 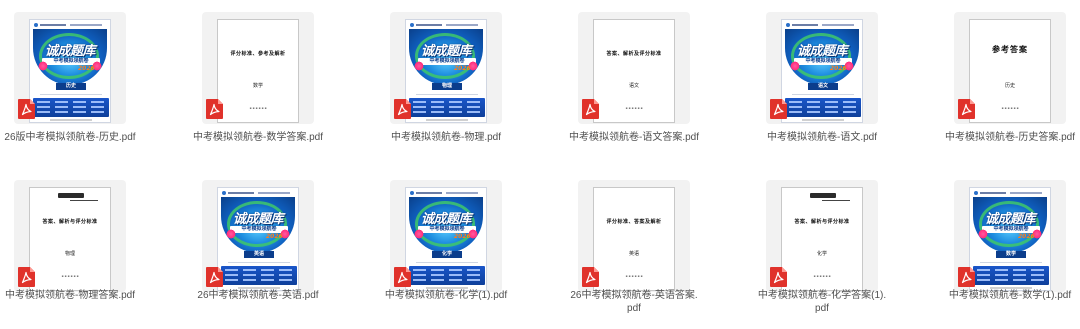 What do you see at coordinates (634, 239) in the screenshot?
I see `document-preview: 评分标准、答案及解析 英语 ▪ ▪ ▪ ▪ ▪ ▪` at bounding box center [634, 239].